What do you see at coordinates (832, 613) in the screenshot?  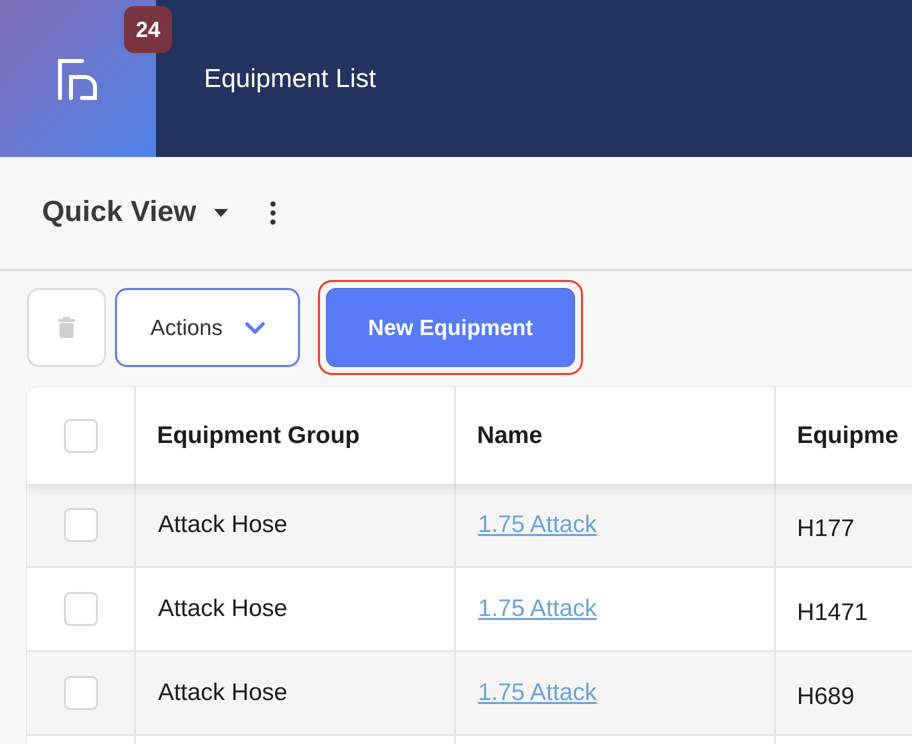 I see `table-cell-text: H1471` at bounding box center [832, 613].